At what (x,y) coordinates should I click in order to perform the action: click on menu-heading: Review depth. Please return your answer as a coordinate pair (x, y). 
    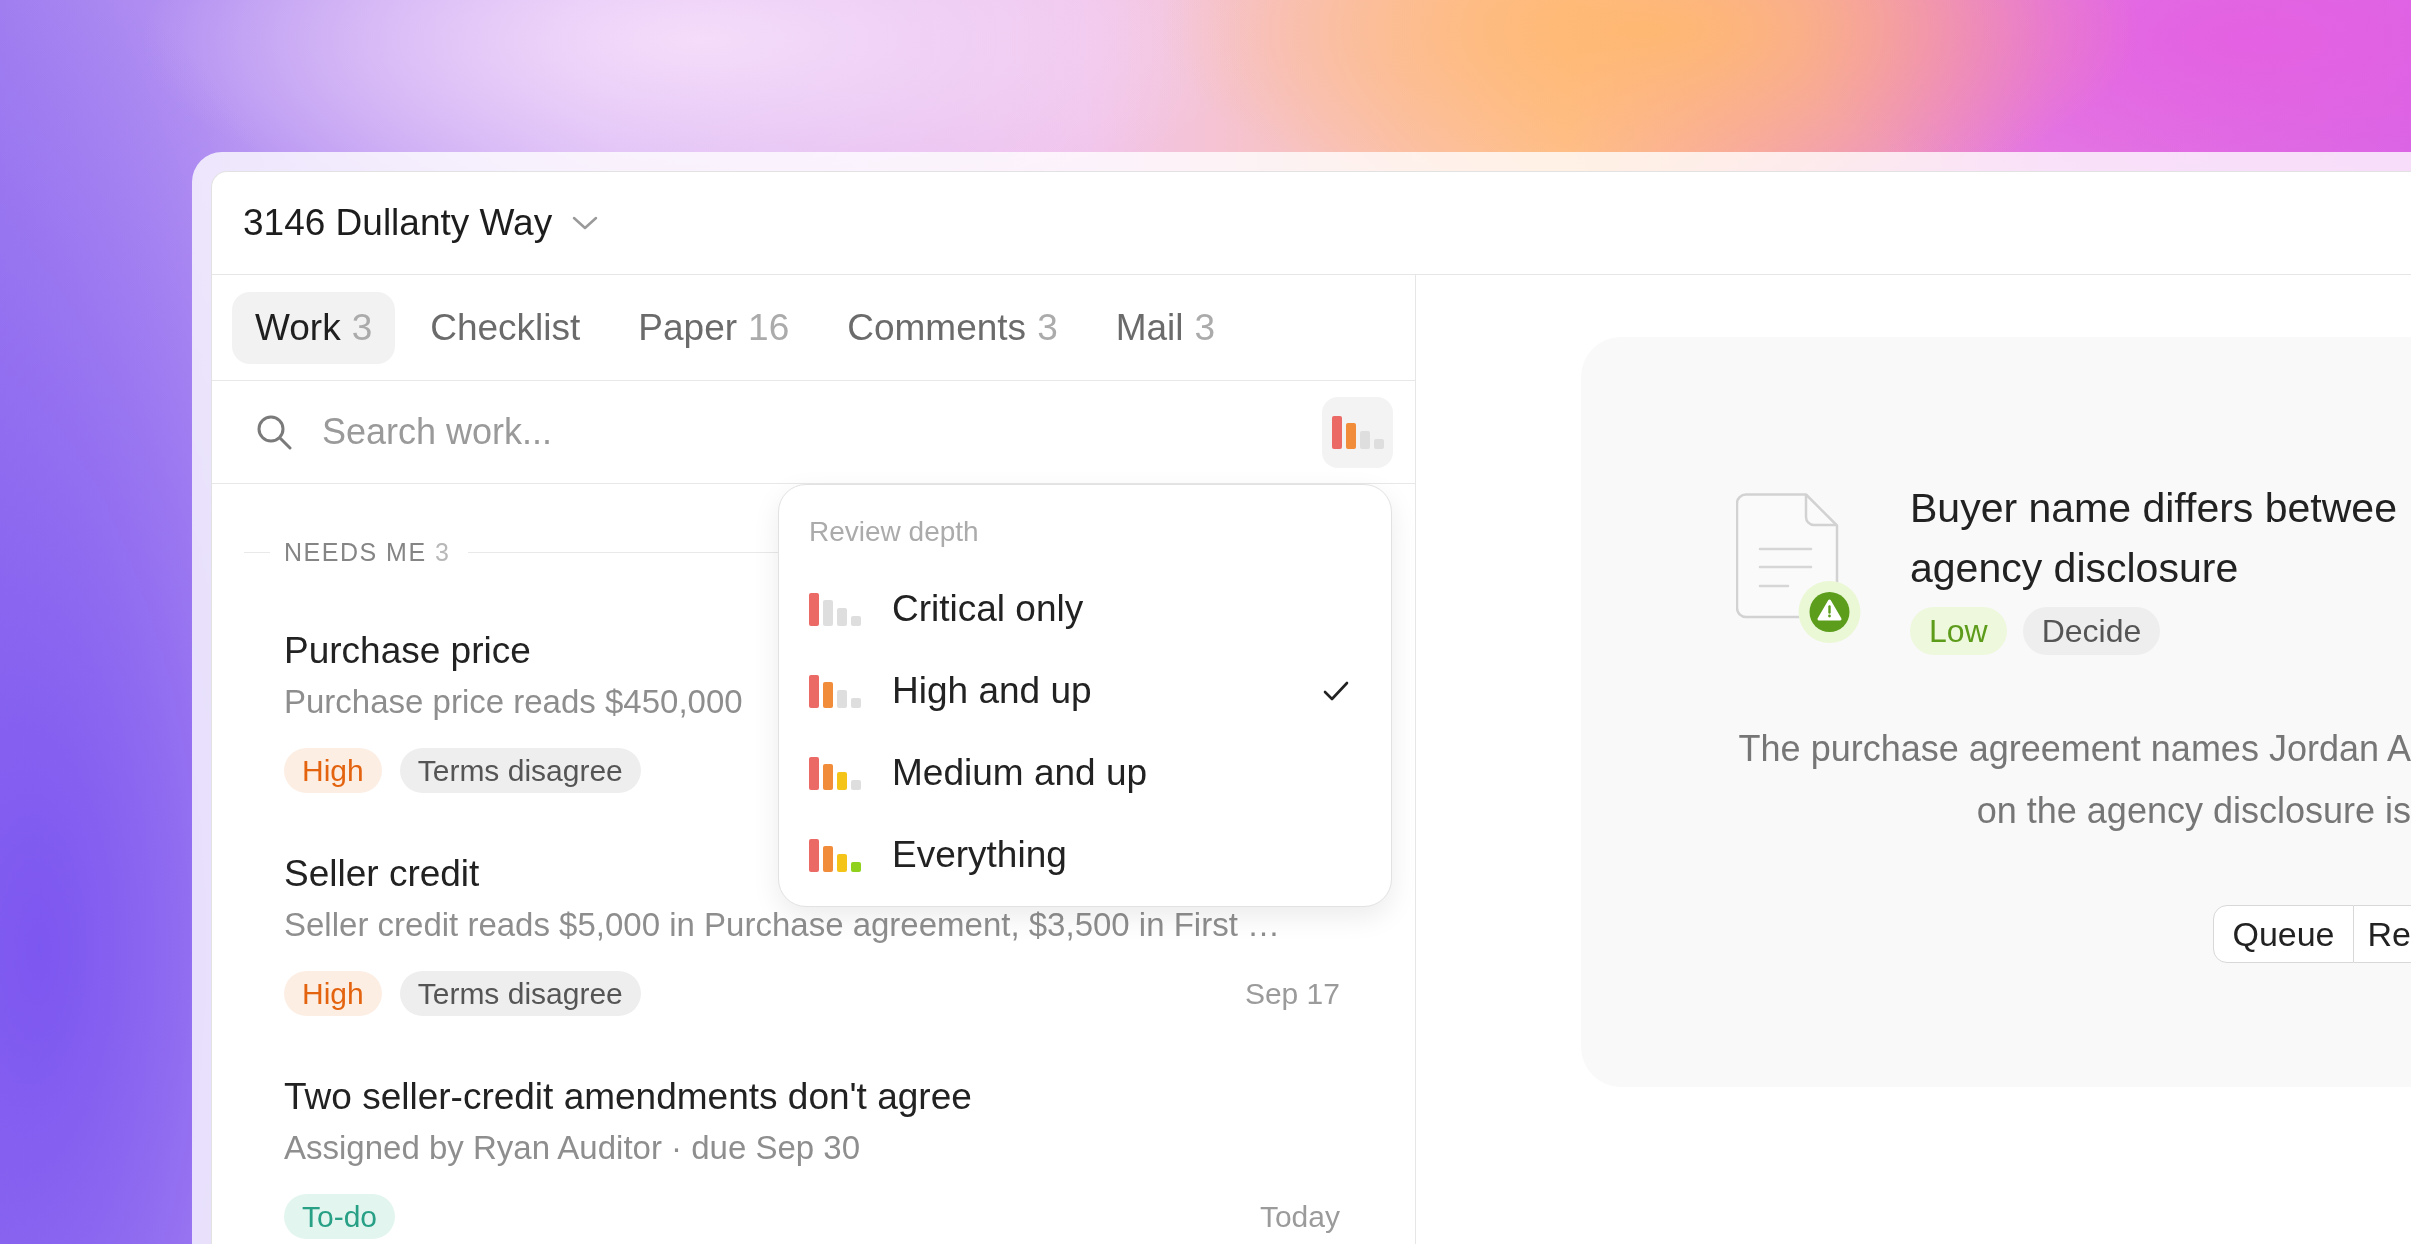
    Looking at the image, I should click on (893, 532).